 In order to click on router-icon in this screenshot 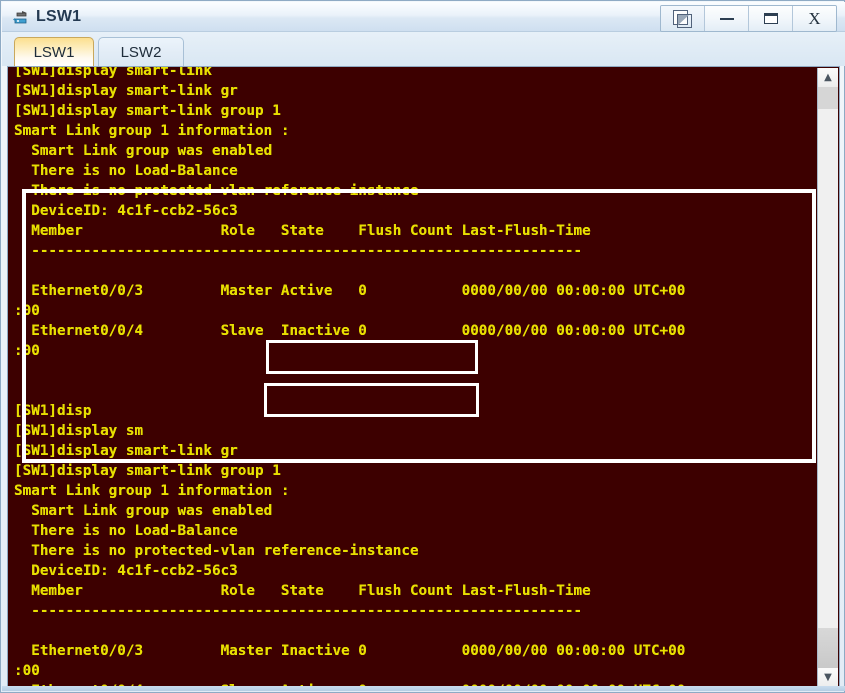, I will do `click(21, 17)`.